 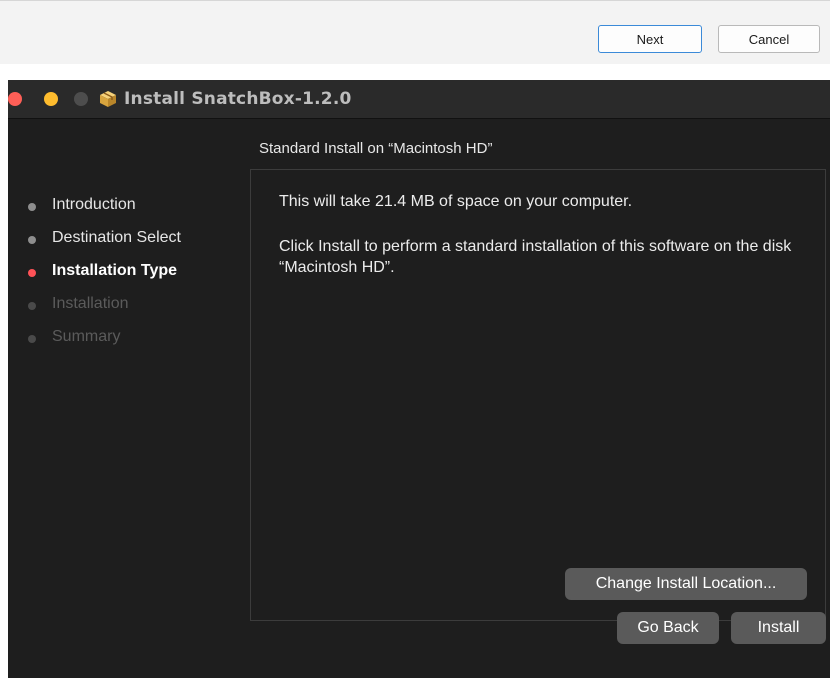 I want to click on minimize-window-icon, so click(x=51, y=99).